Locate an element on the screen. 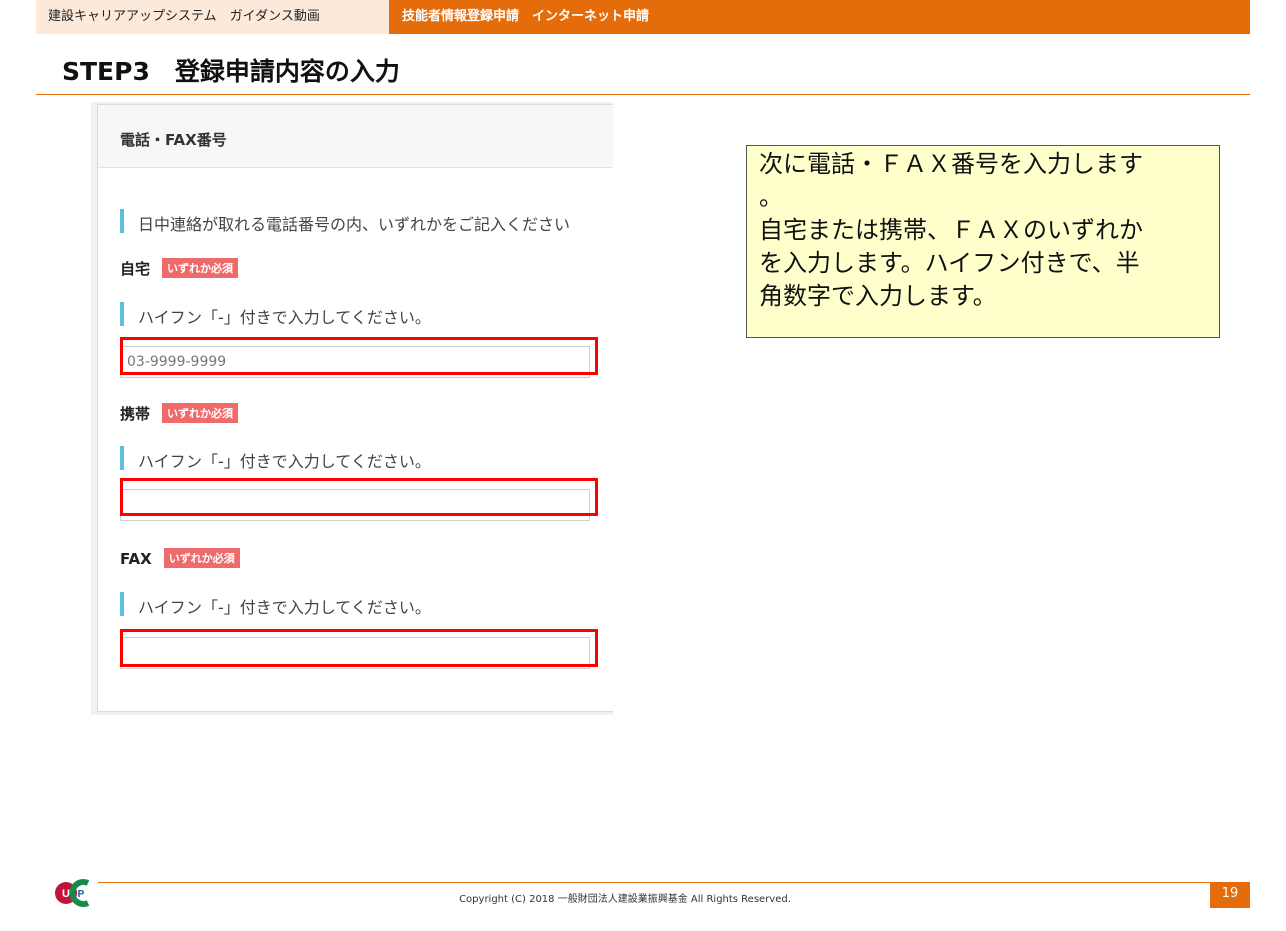 This screenshot has height=931, width=1286. mobile-phone-hint: ハイフン「-」付きで入力してください。 is located at coordinates (275, 459).